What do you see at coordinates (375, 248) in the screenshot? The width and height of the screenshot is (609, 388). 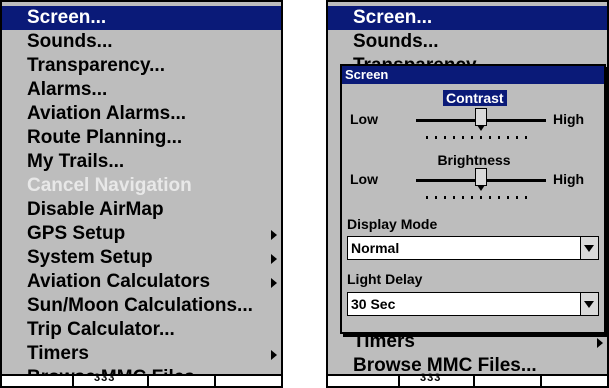 I see `display-mode-value: Normal` at bounding box center [375, 248].